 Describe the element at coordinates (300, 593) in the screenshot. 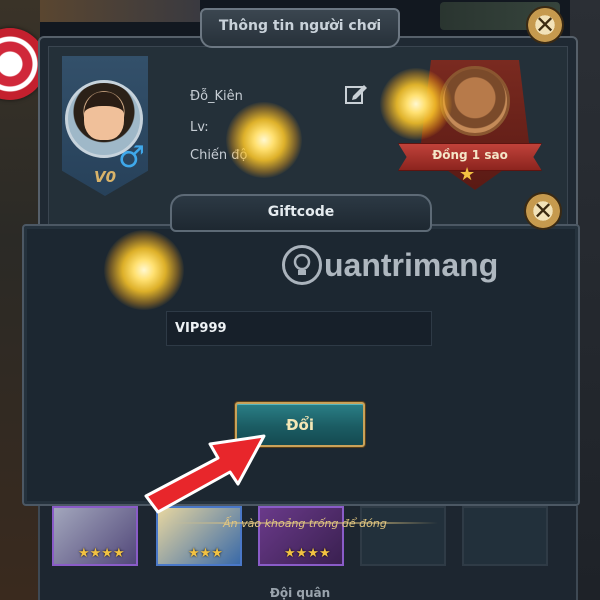

I see `team-label: Đội quân` at that location.